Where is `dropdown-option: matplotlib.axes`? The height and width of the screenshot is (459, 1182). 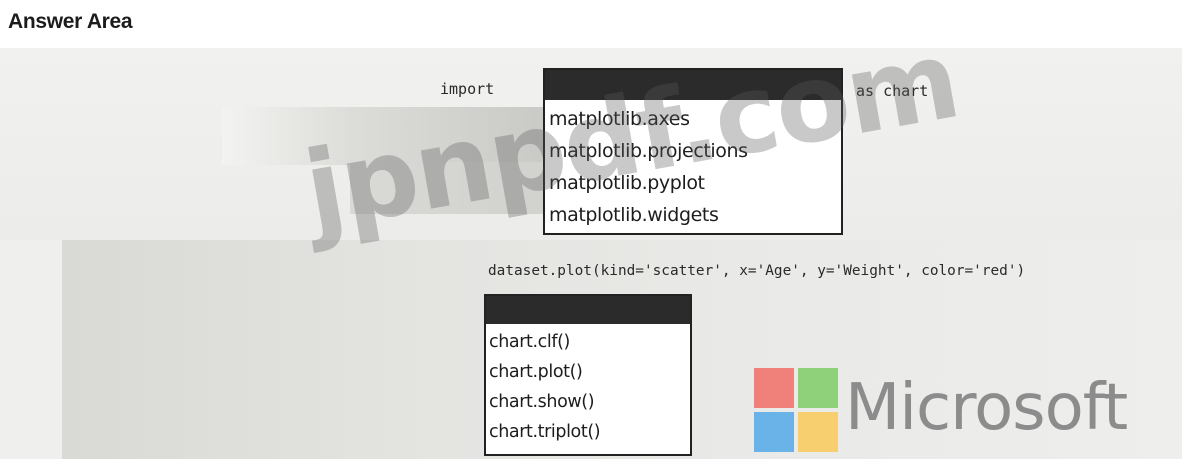 dropdown-option: matplotlib.axes is located at coordinates (693, 119).